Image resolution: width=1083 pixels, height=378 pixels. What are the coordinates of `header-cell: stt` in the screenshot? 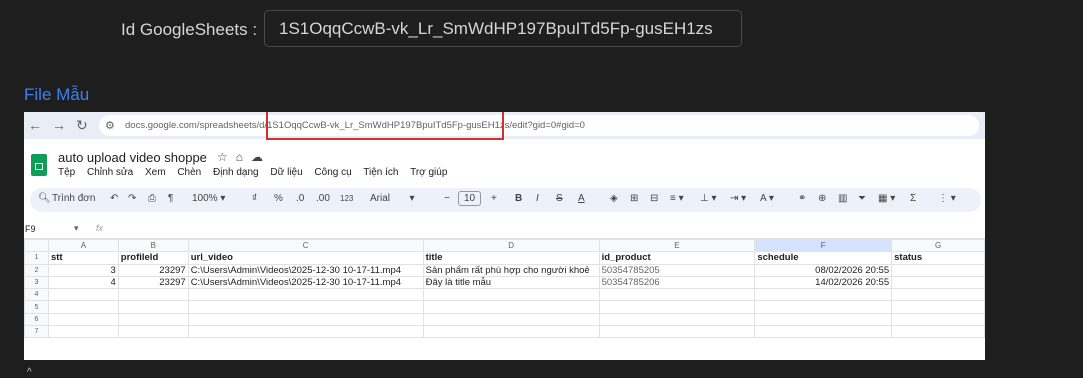 It's located at (83, 258).